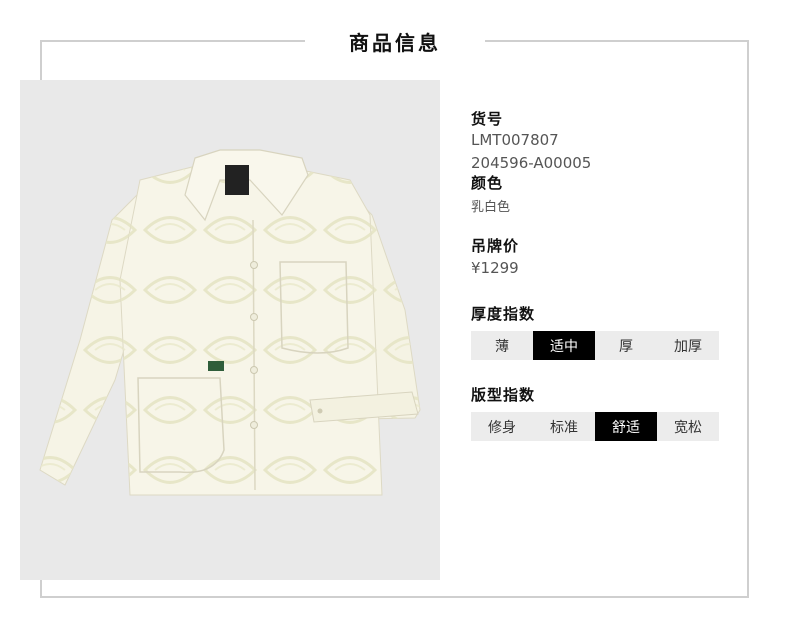 The height and width of the screenshot is (640, 790). I want to click on price-value: ¥1299, so click(495, 268).